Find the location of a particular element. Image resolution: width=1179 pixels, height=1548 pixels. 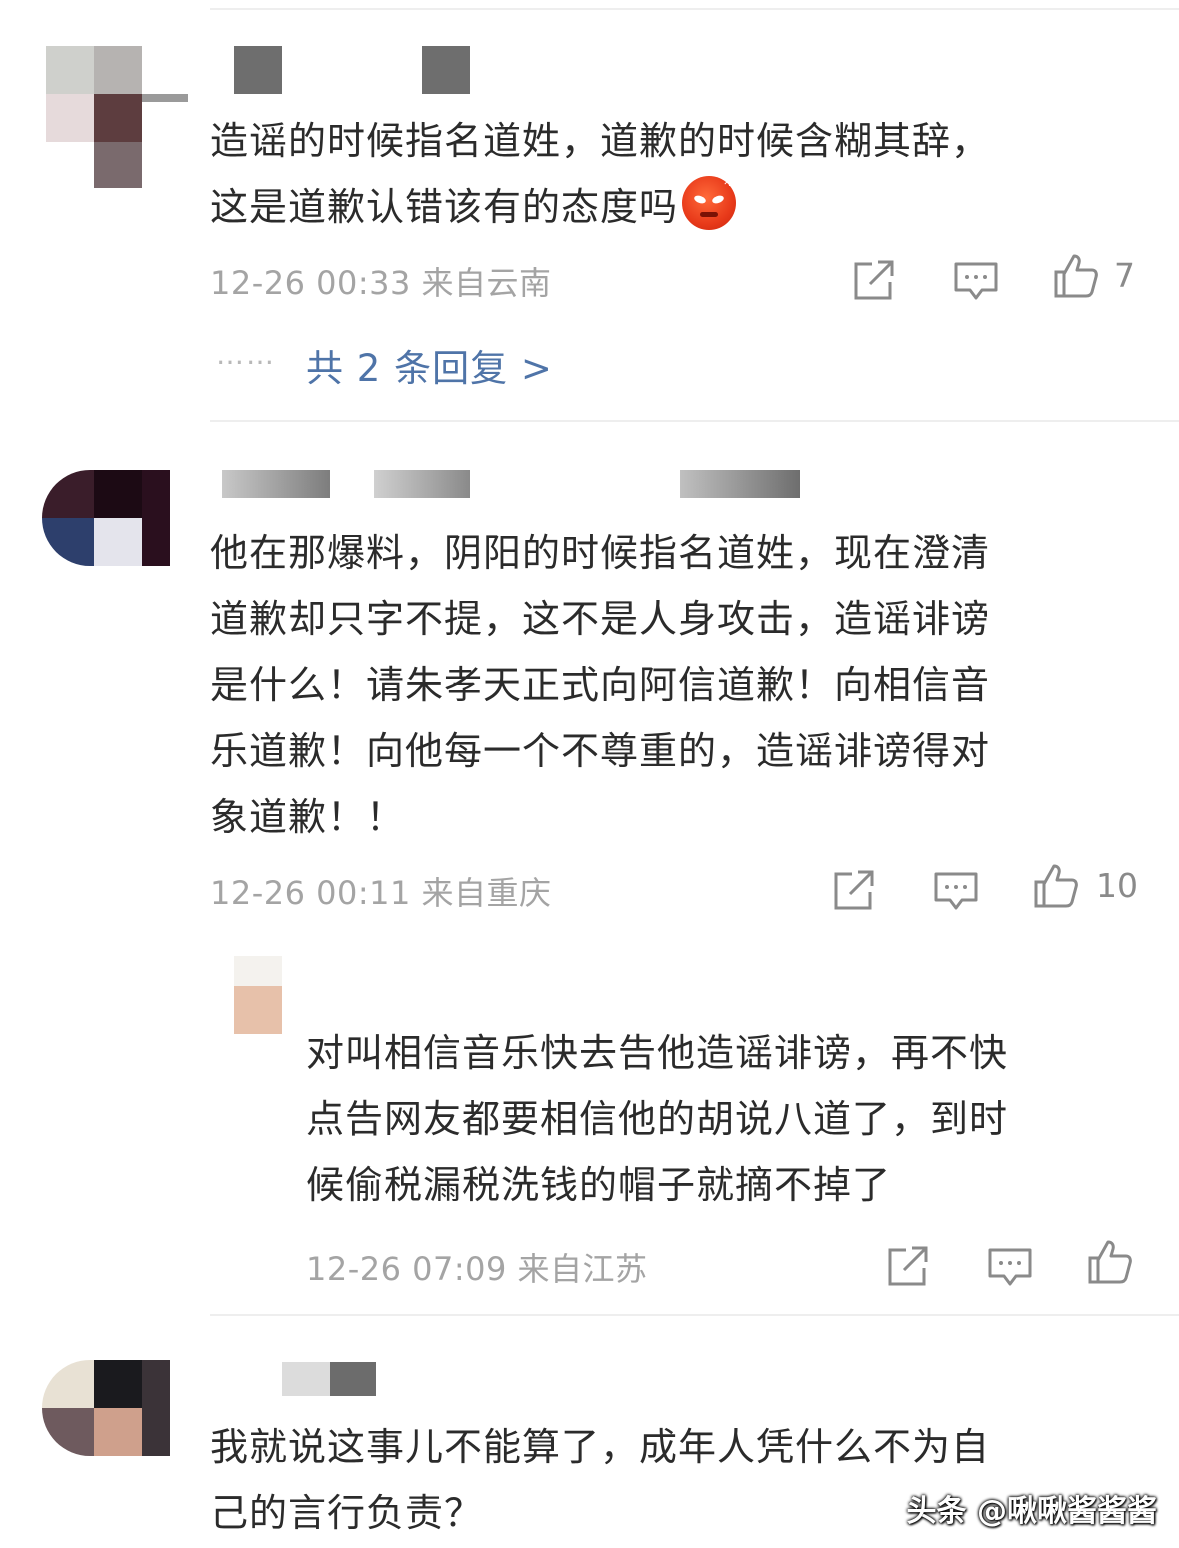

reply-line: 点告网友都要相信他的胡说八道了，到时 is located at coordinates (657, 1119).